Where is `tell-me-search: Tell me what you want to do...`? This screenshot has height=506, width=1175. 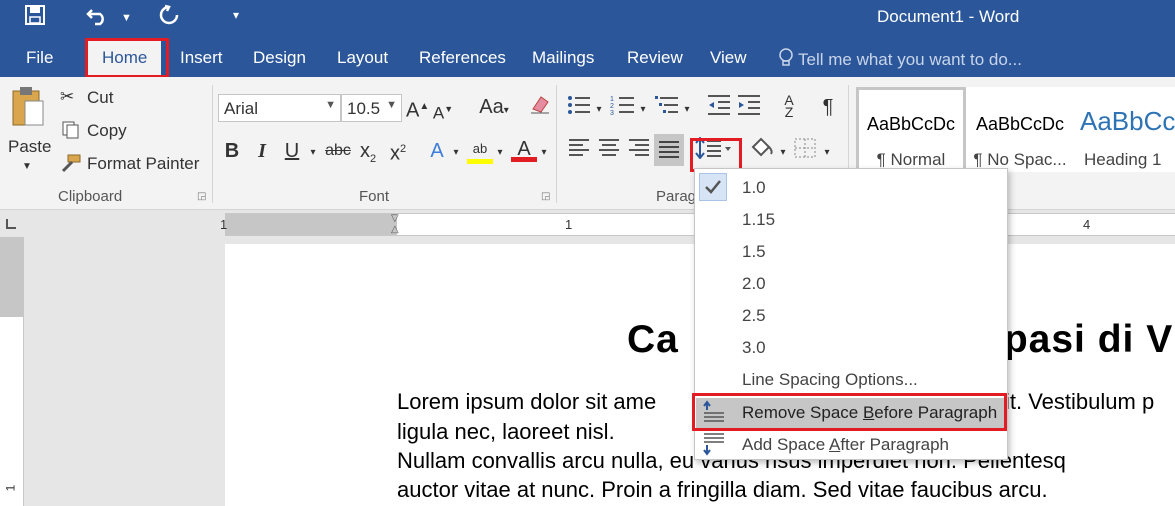 tell-me-search: Tell me what you want to do... is located at coordinates (900, 59).